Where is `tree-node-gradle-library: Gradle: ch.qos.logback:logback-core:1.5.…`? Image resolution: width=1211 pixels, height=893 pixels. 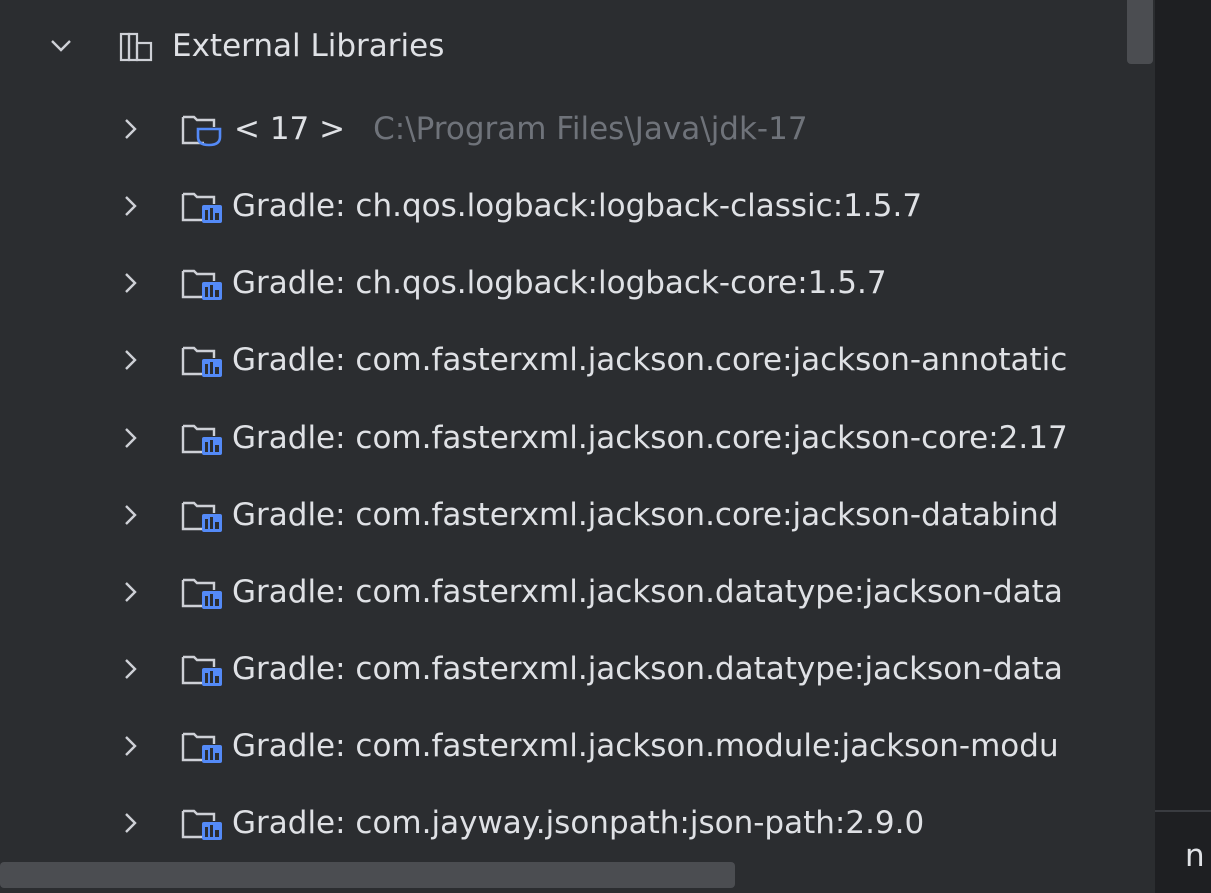
tree-node-gradle-library: Gradle: ch.qos.logback:logback-core:1.5.… is located at coordinates (501, 283).